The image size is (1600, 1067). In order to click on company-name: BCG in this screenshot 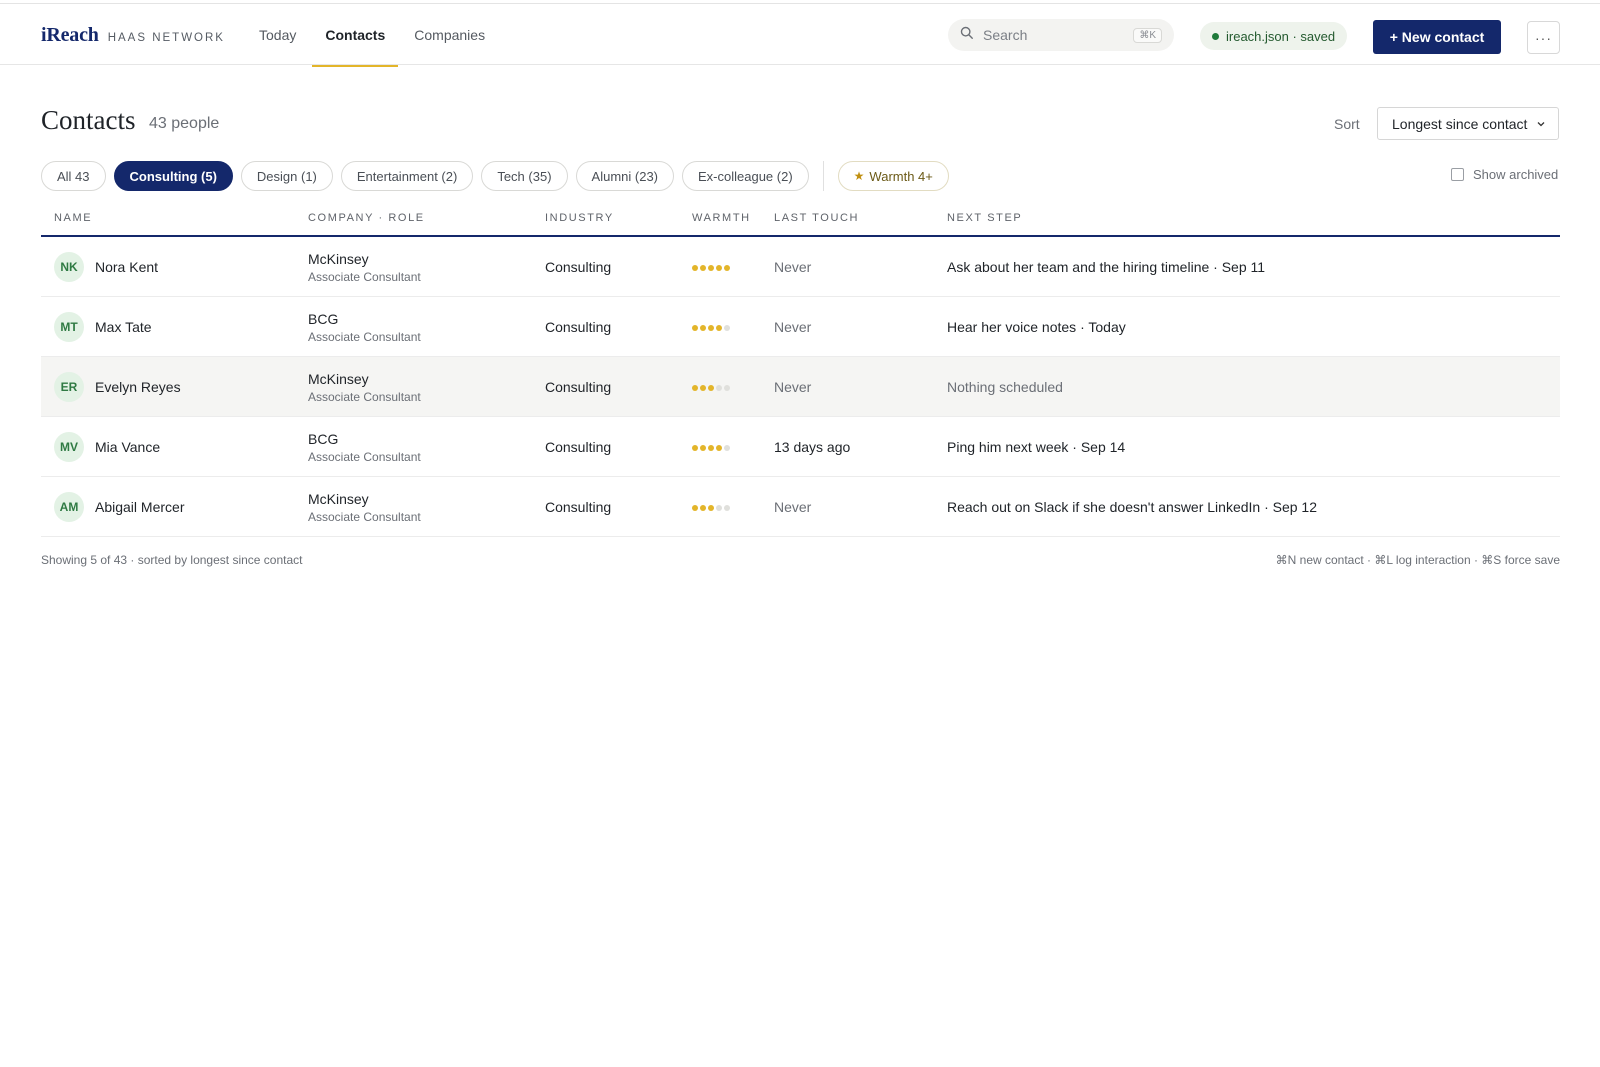, I will do `click(323, 319)`.